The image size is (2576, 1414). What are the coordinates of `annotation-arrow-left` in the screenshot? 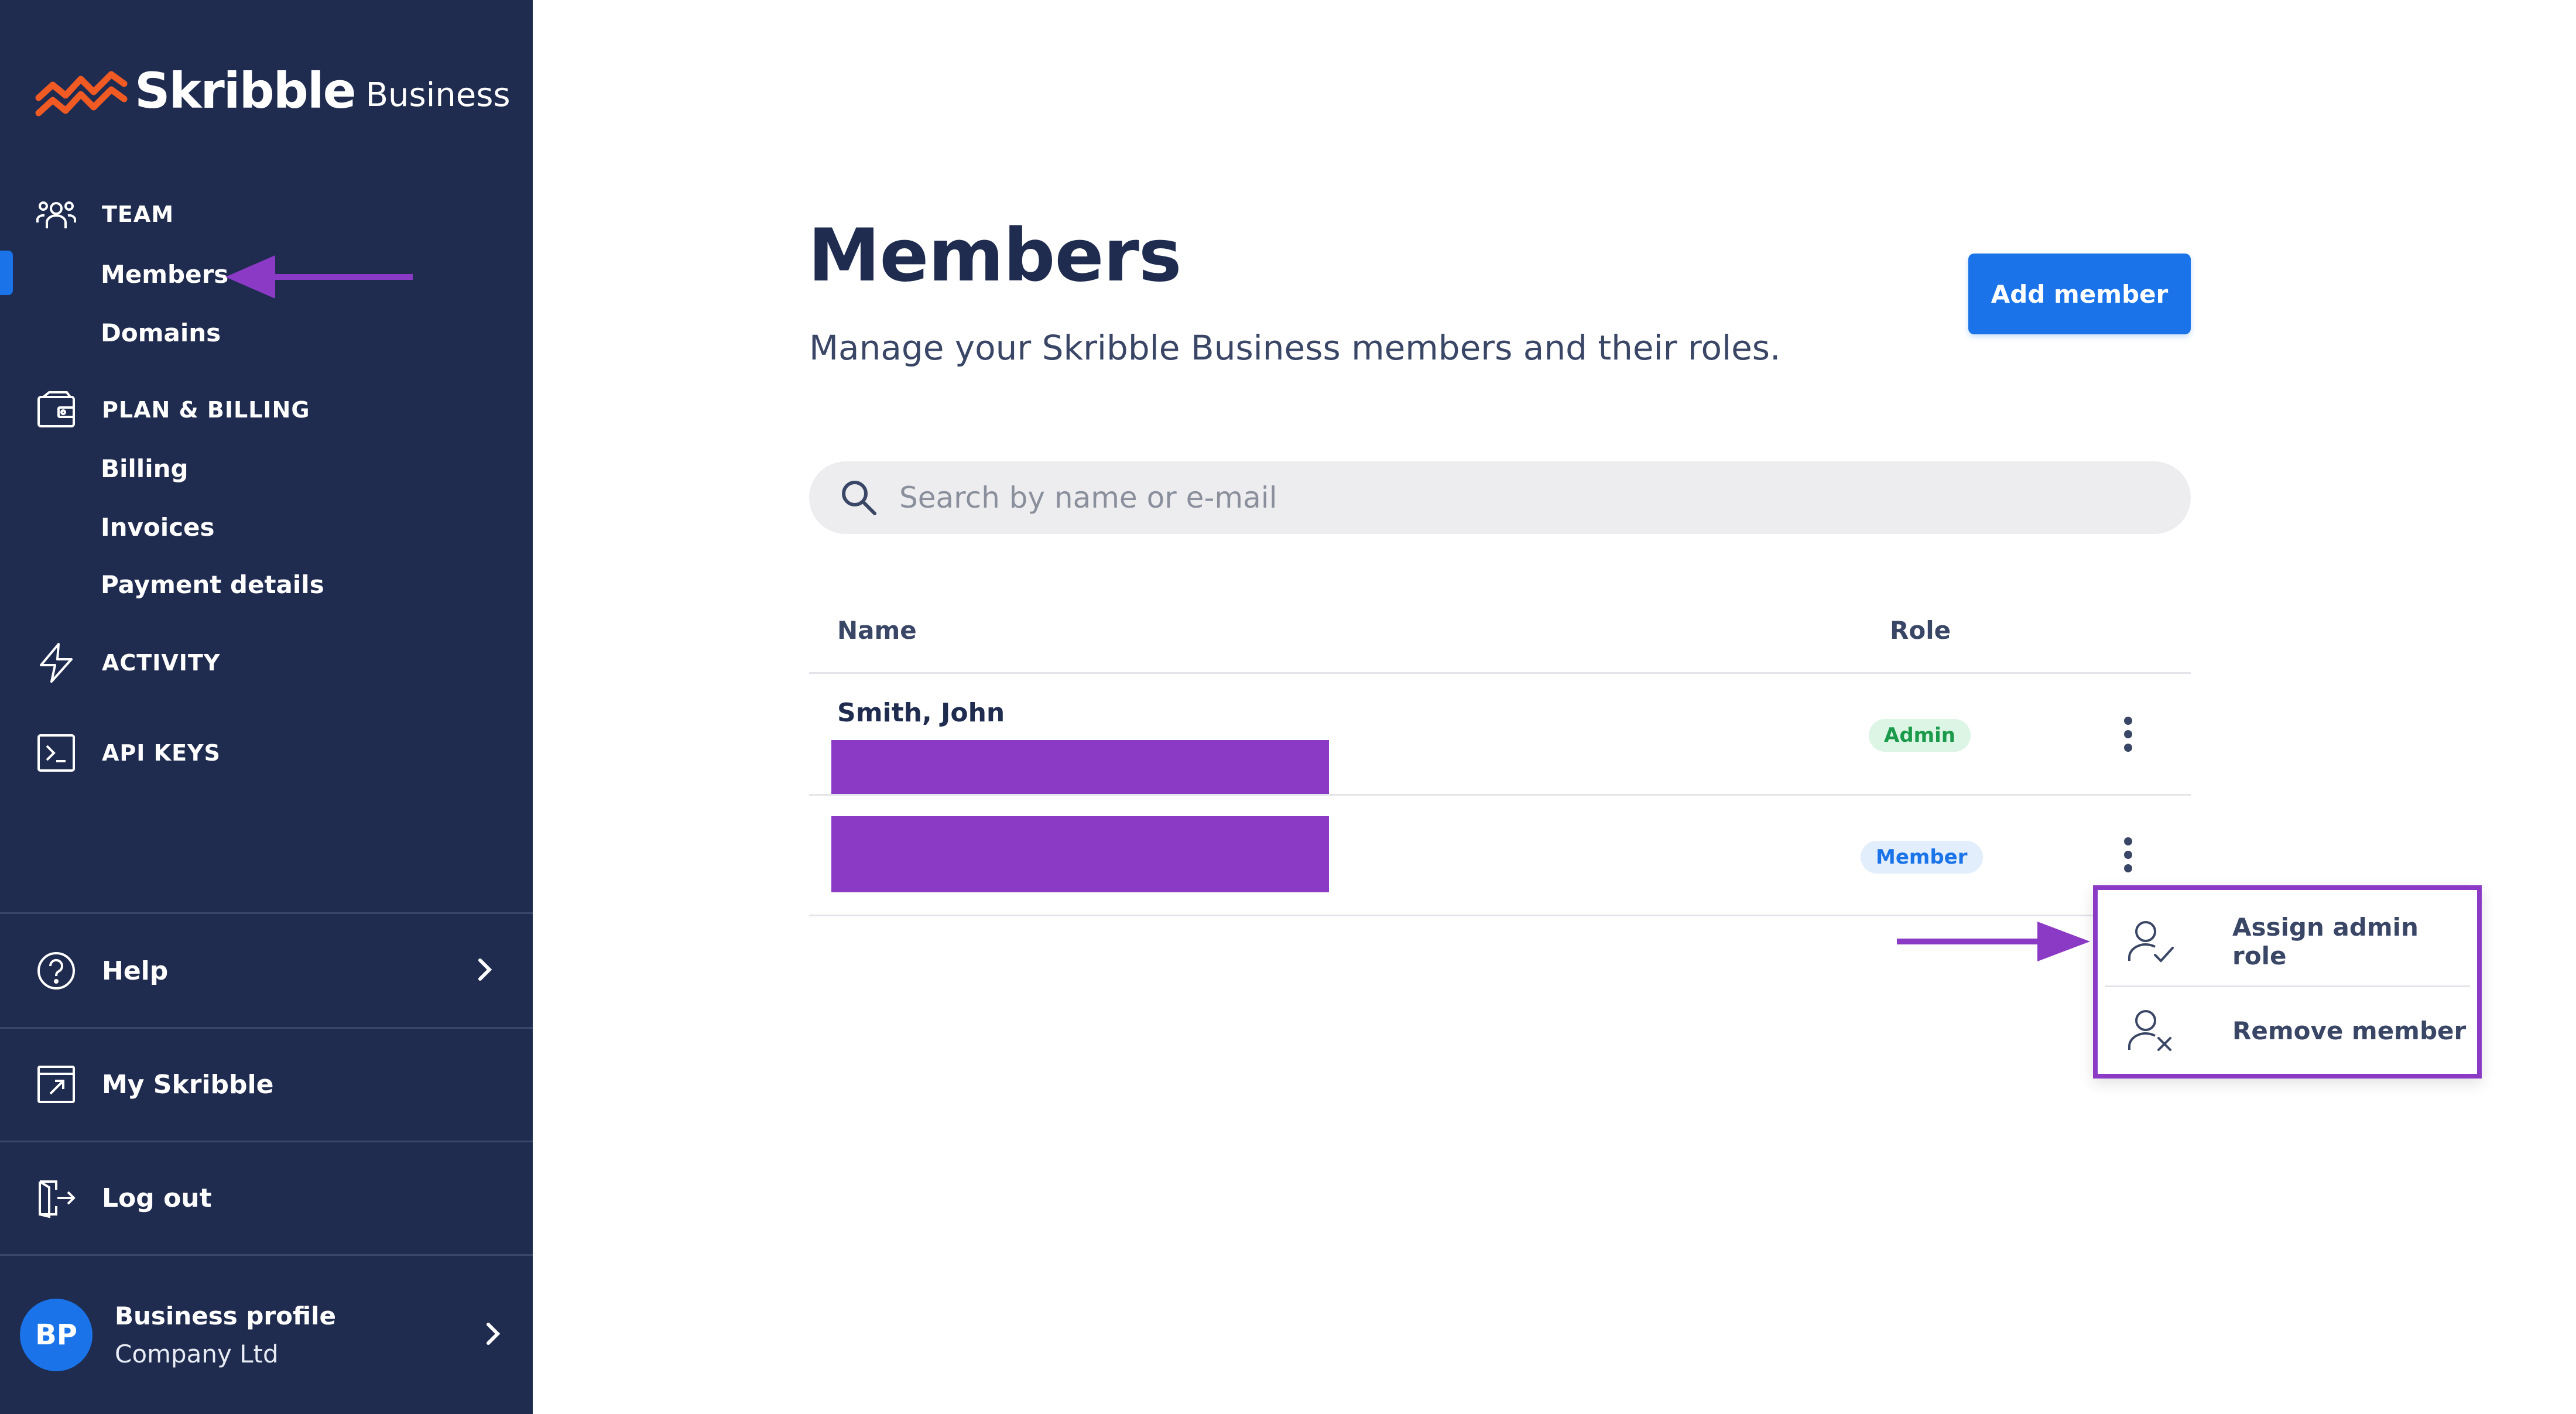 It's located at (319, 277).